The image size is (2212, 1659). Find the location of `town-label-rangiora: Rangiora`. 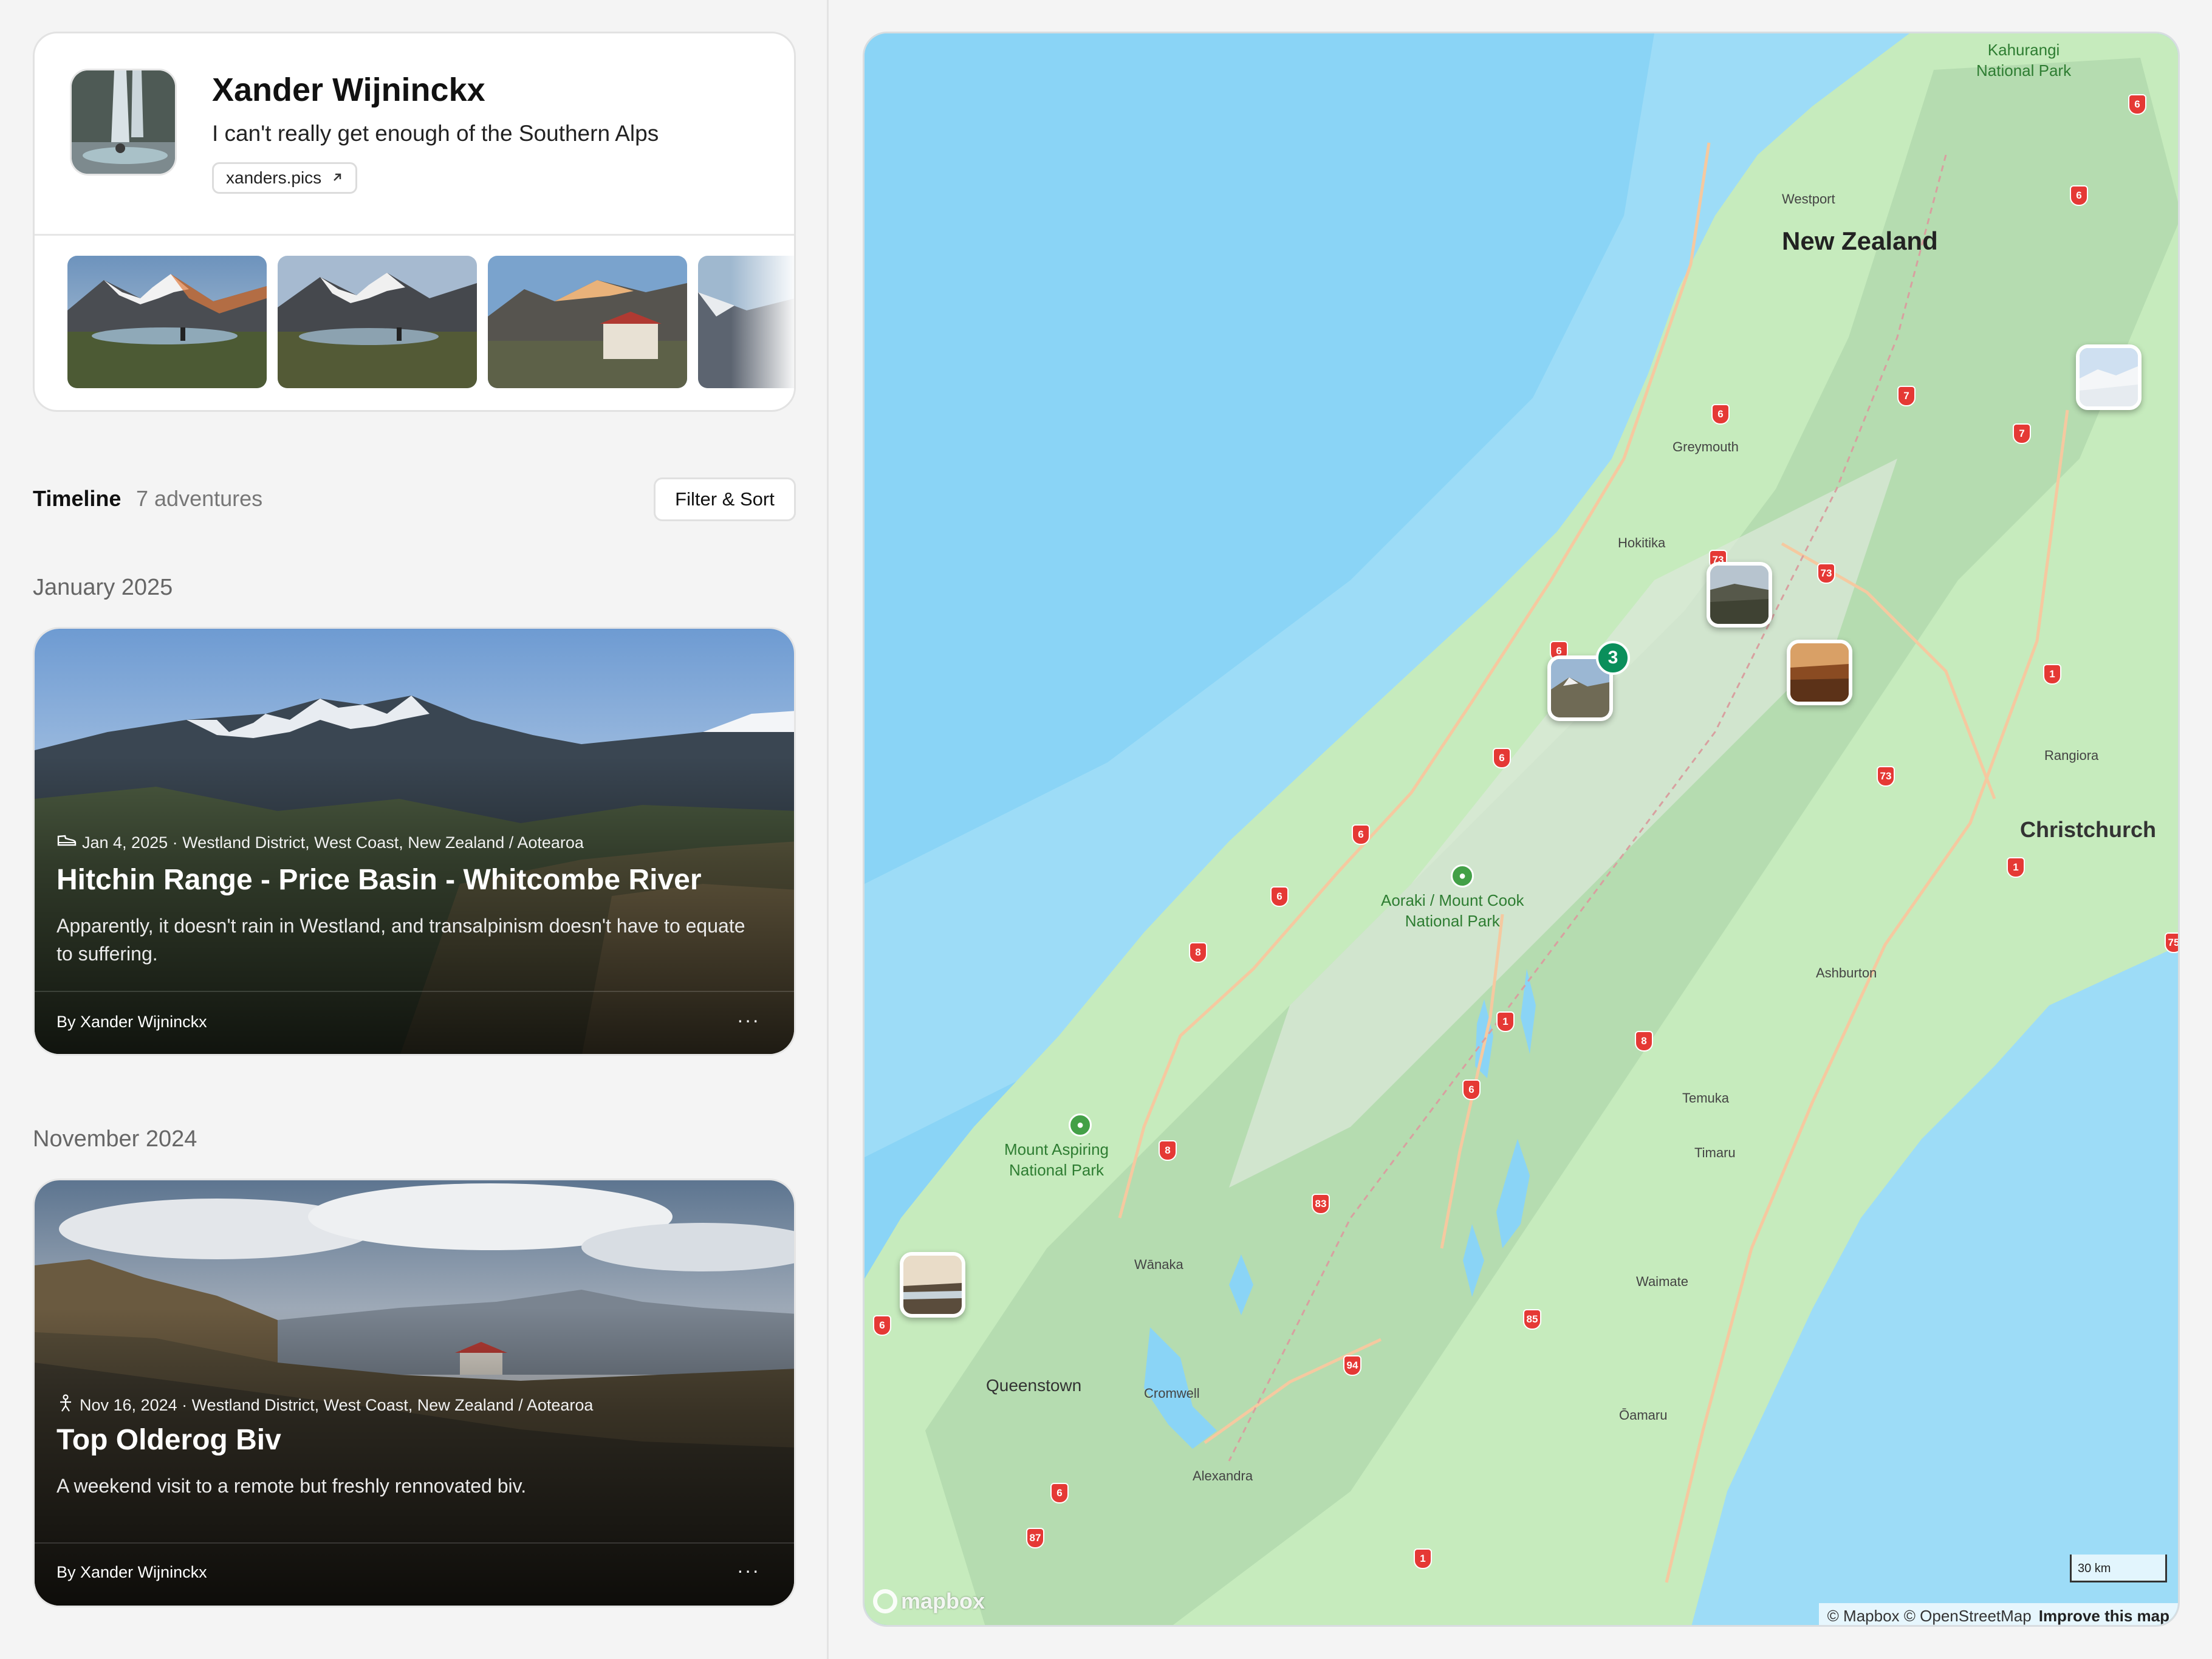

town-label-rangiora: Rangiora is located at coordinates (2071, 755).